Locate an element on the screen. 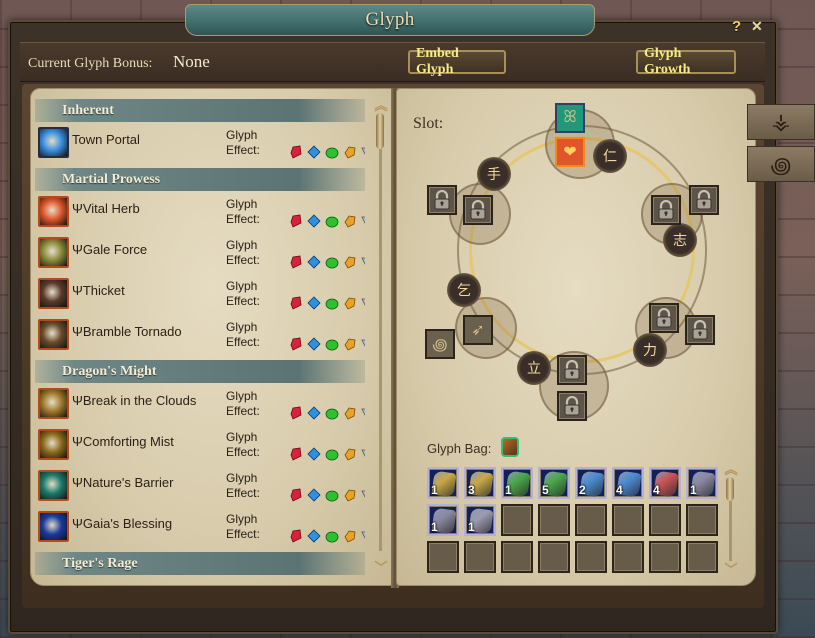 This screenshot has width=815, height=638. node-ren: 仁 is located at coordinates (610, 156).